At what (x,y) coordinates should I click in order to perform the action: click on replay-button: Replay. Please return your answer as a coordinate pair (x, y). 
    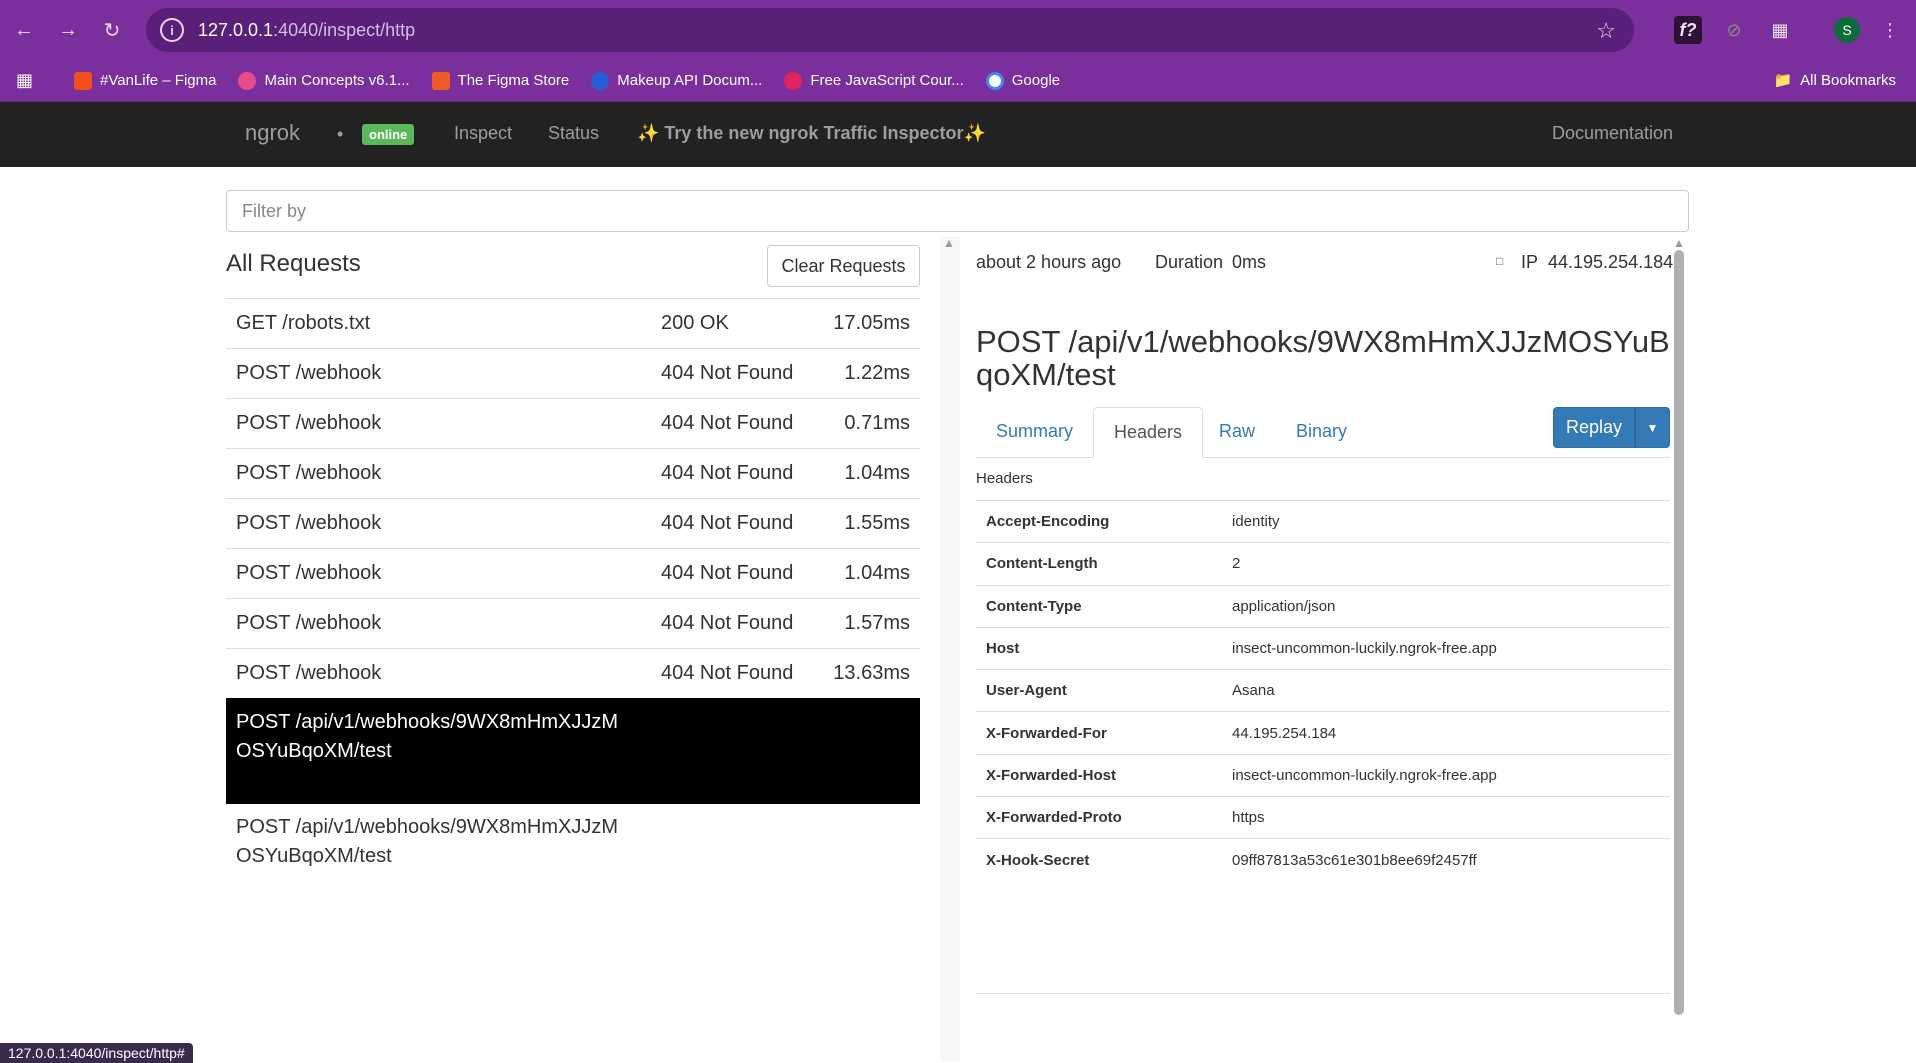
    Looking at the image, I should click on (1594, 427).